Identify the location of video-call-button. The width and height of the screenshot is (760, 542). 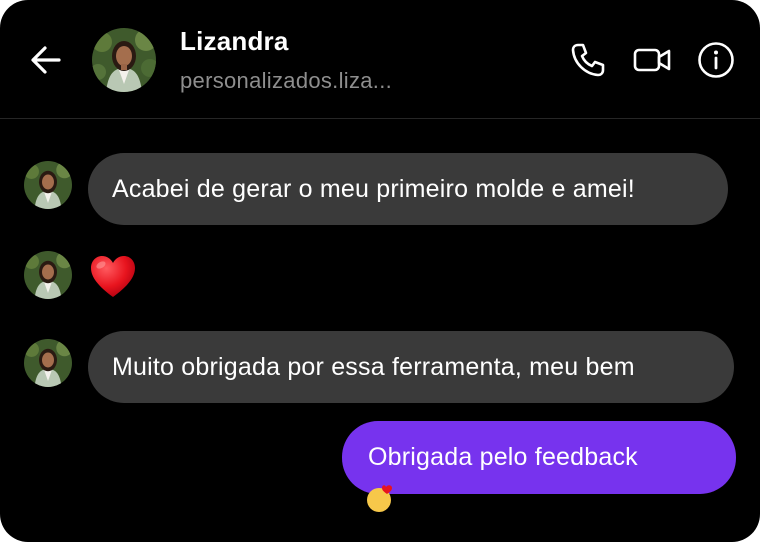
(652, 60).